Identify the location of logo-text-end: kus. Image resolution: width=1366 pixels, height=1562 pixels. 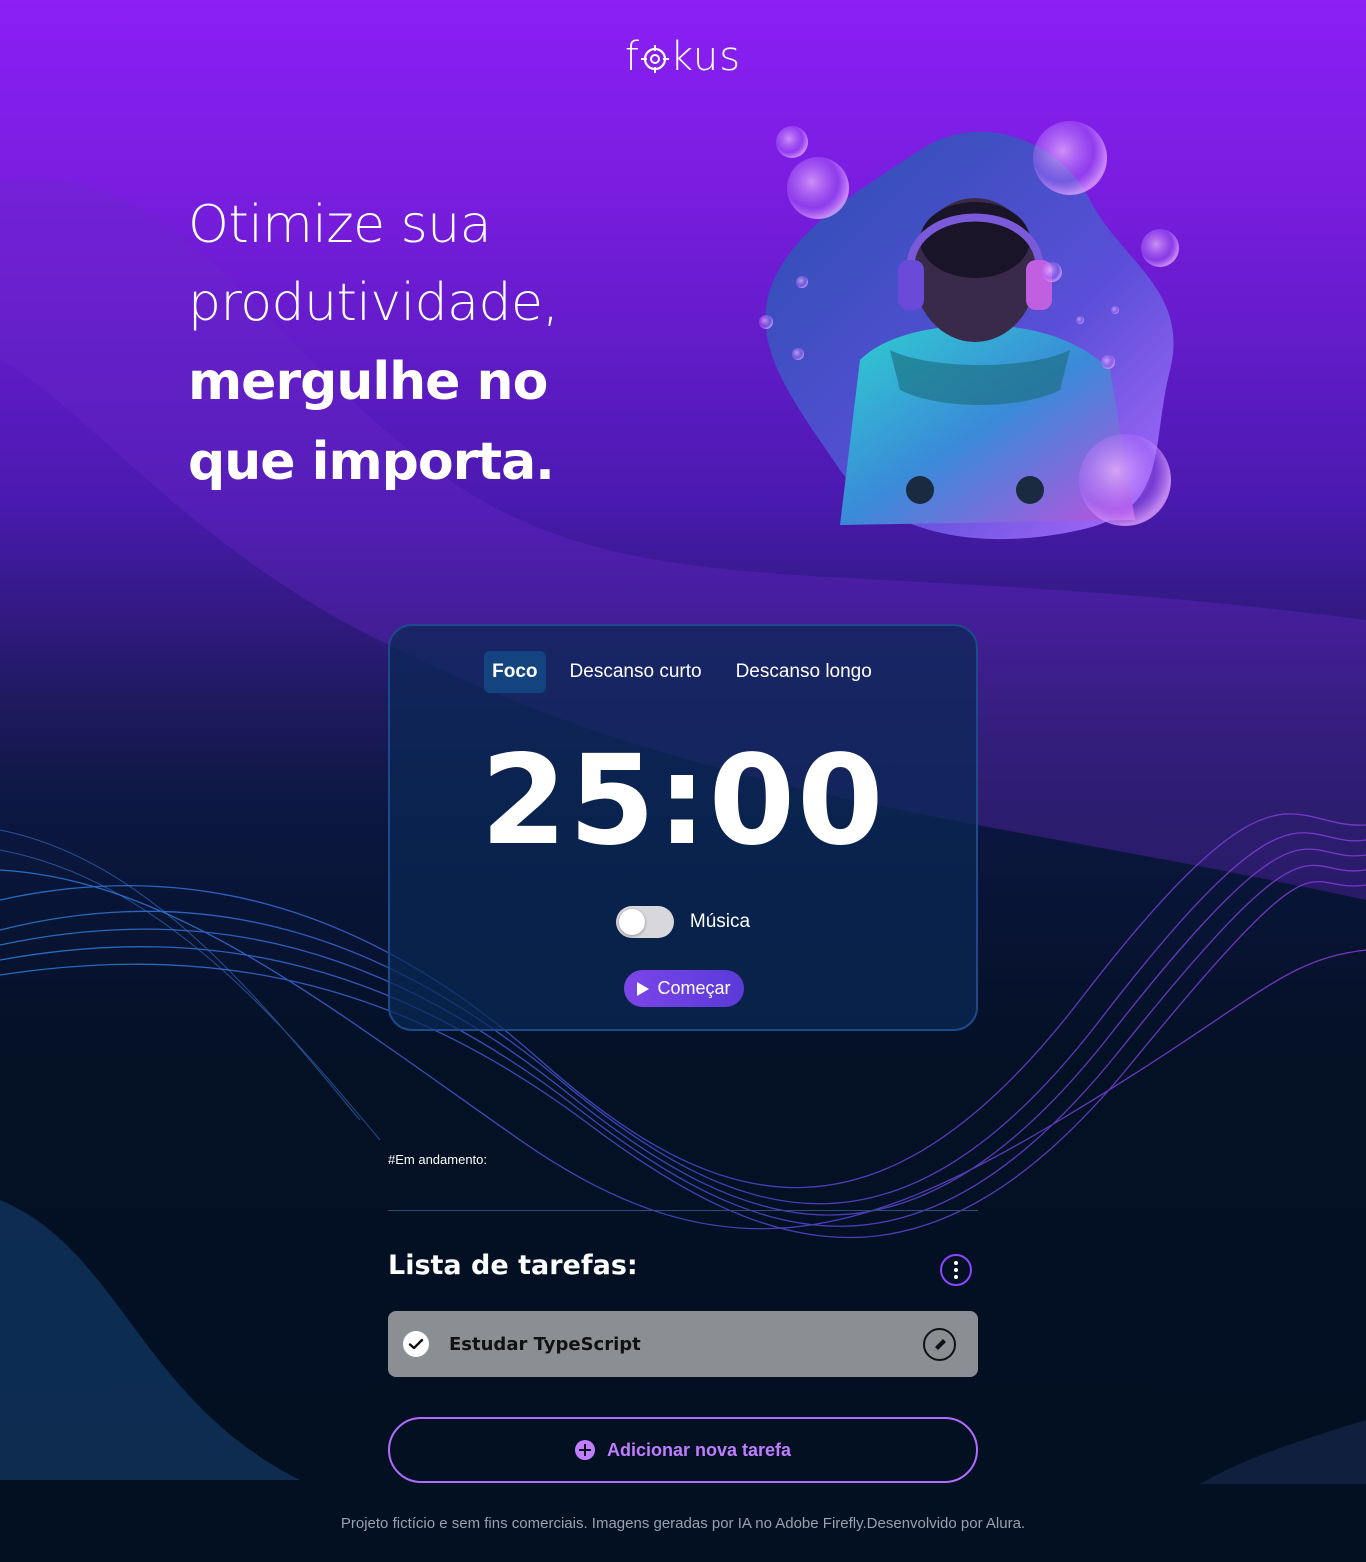
(705, 57).